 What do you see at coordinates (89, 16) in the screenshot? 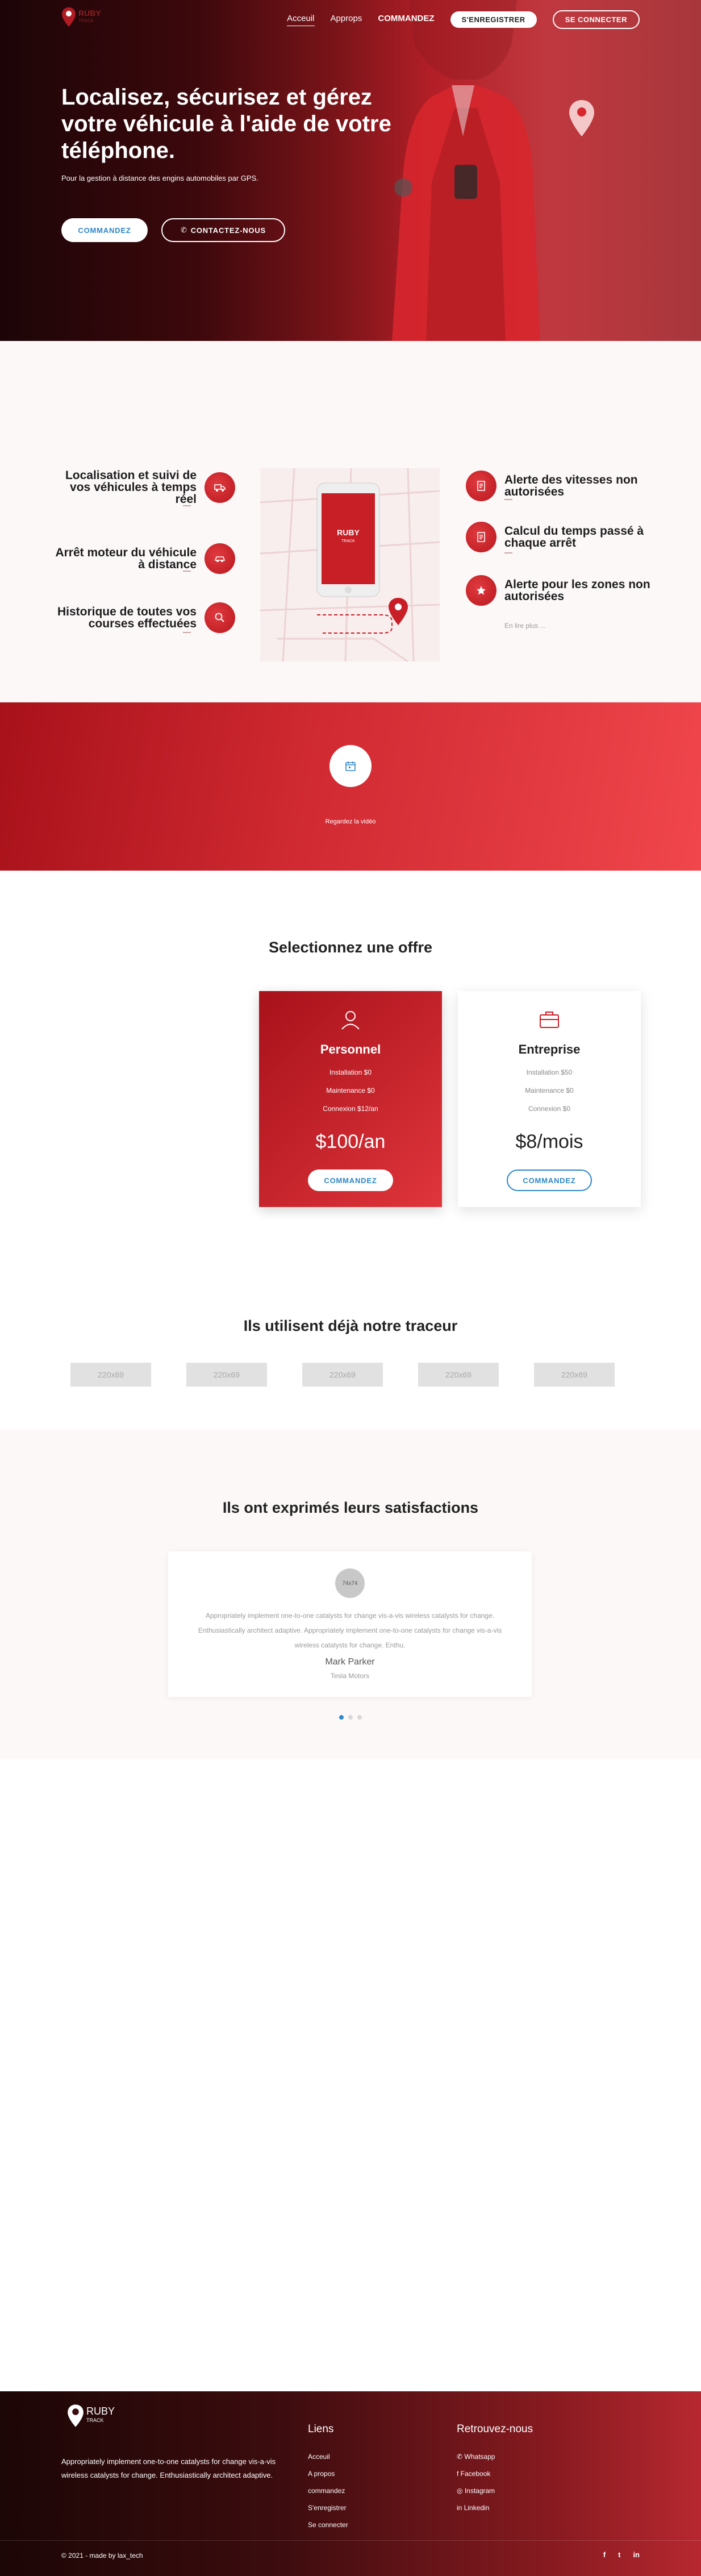
I see `logo-text: RUBY TRACK` at bounding box center [89, 16].